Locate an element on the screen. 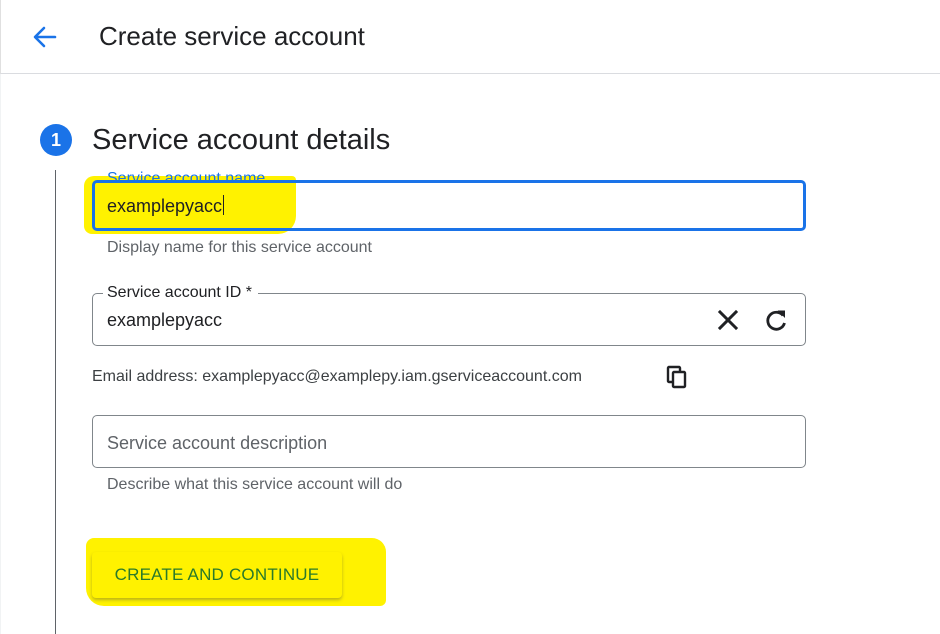 This screenshot has width=940, height=634. page-header: Create service account is located at coordinates (470, 37).